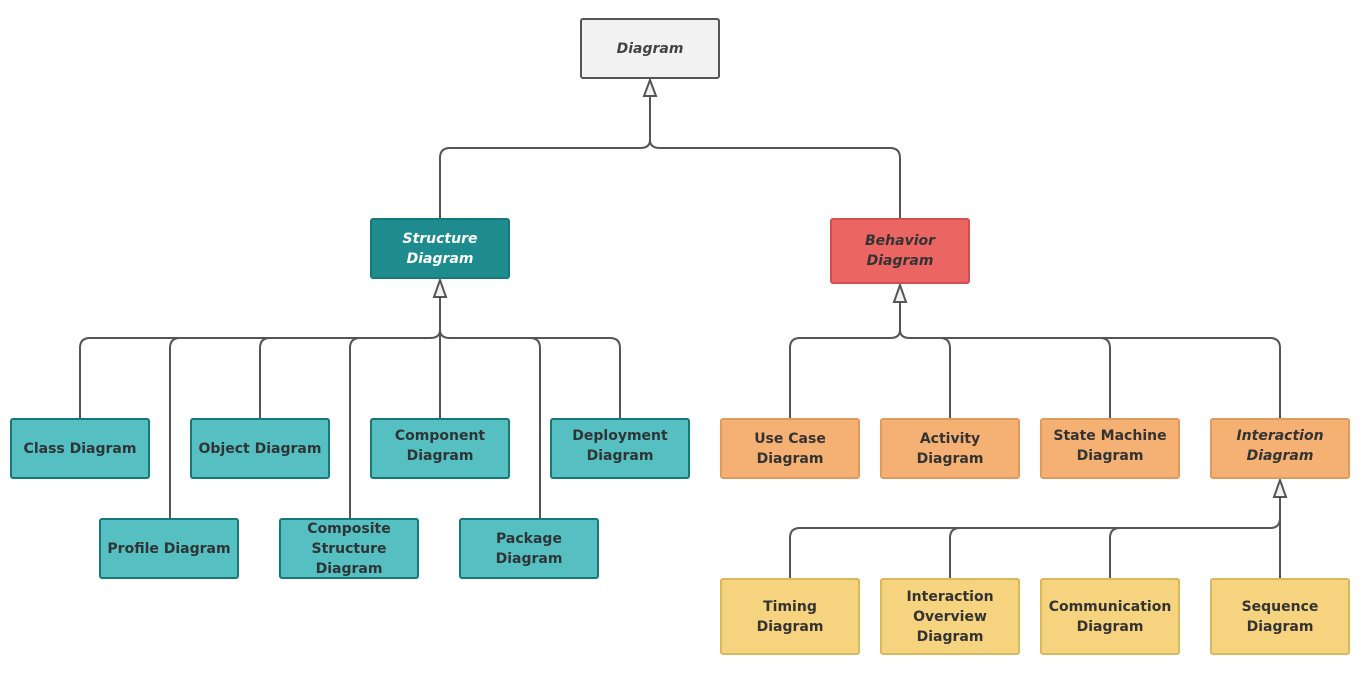 The height and width of the screenshot is (675, 1370). I want to click on node-composite-structure-diagram: Composite Structure Diagram, so click(349, 548).